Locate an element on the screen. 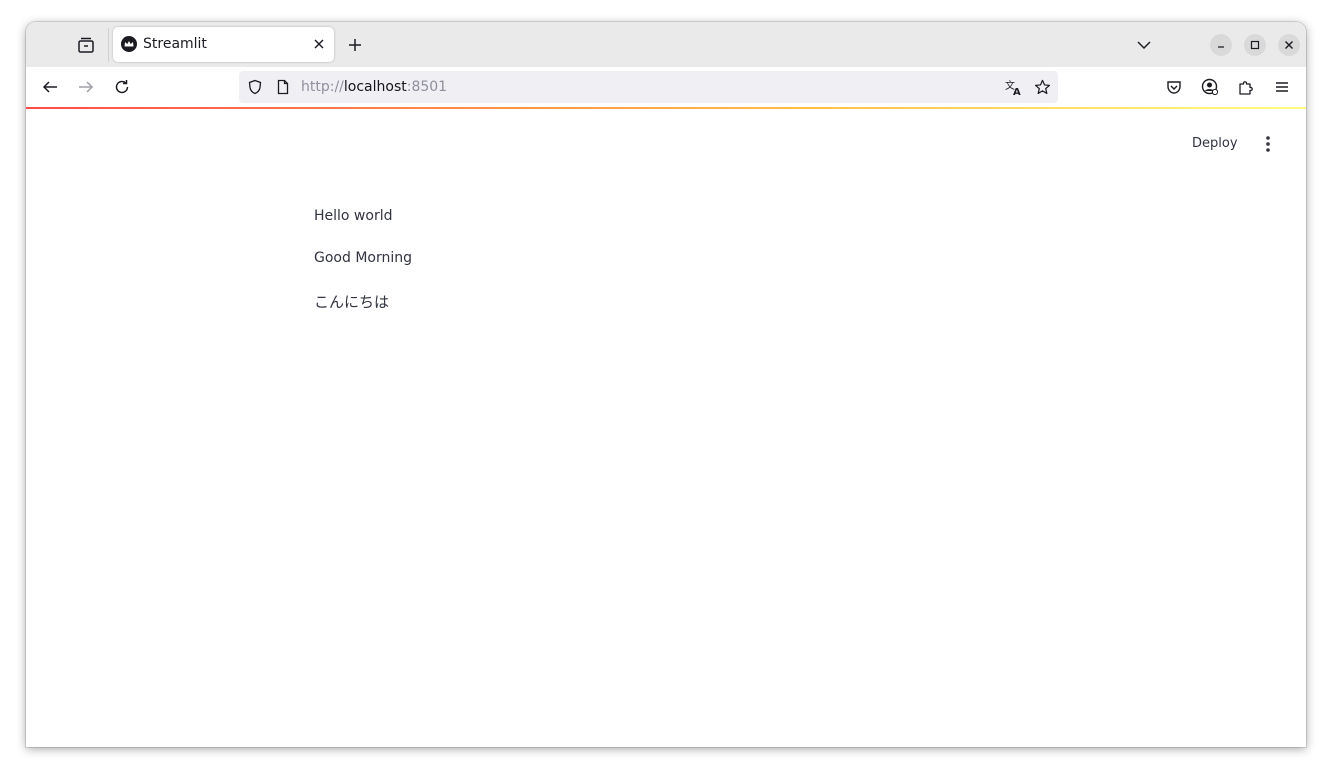  minimize-icon is located at coordinates (1221, 47).